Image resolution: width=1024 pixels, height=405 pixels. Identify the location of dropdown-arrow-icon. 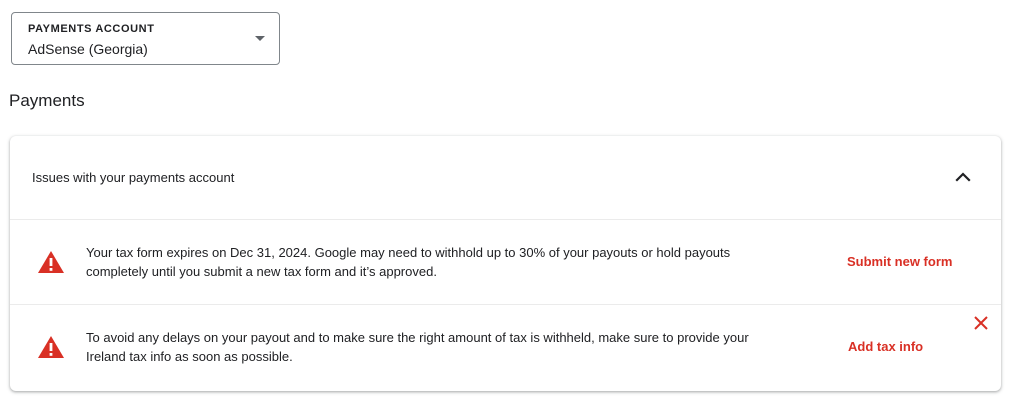
(260, 38).